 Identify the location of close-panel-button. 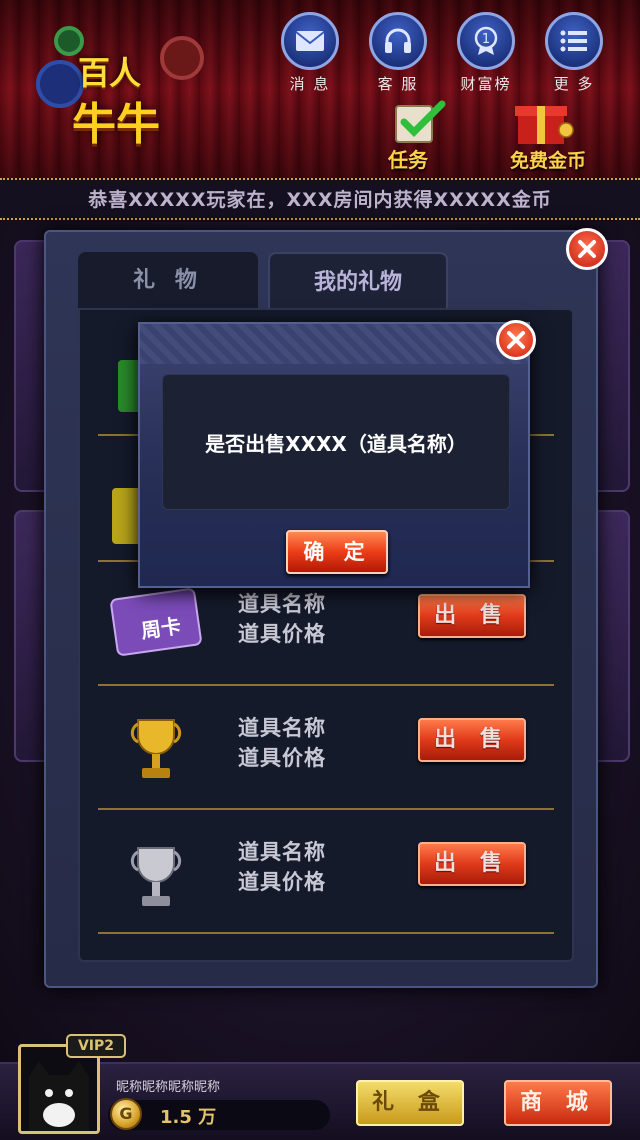
(587, 249).